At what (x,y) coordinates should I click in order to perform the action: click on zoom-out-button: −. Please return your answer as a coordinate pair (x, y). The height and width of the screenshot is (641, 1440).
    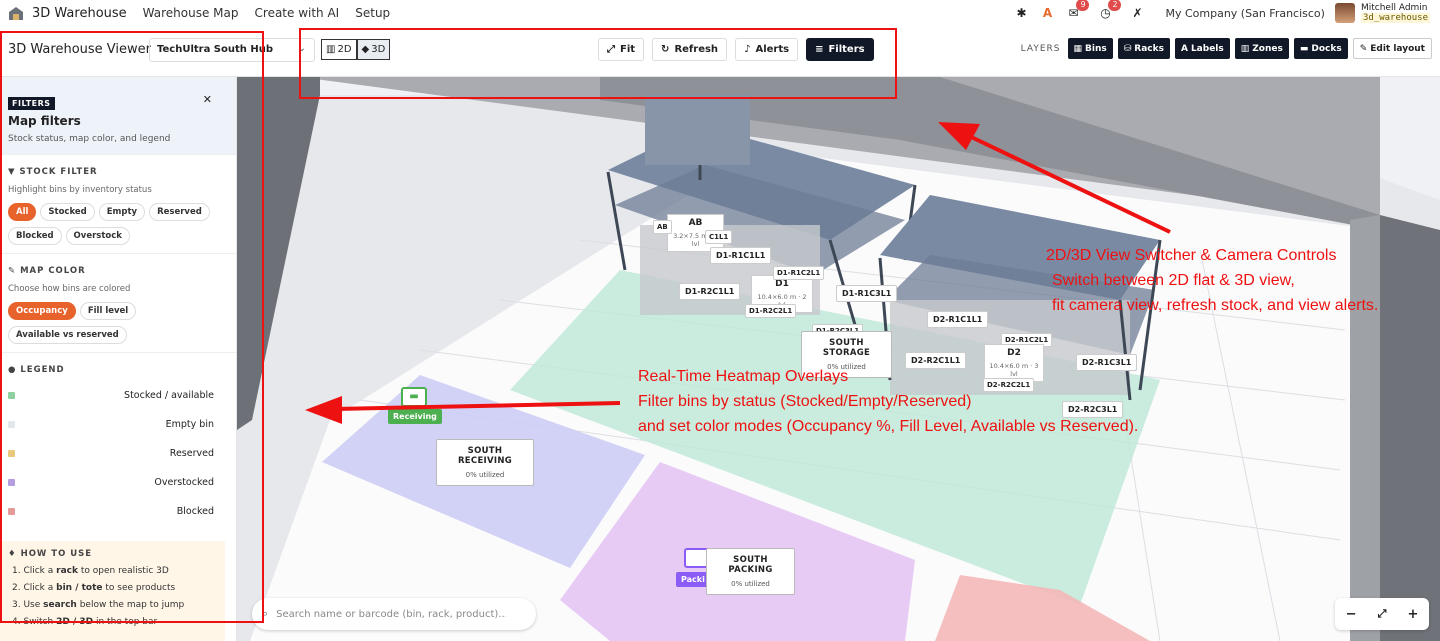
    Looking at the image, I should click on (1351, 614).